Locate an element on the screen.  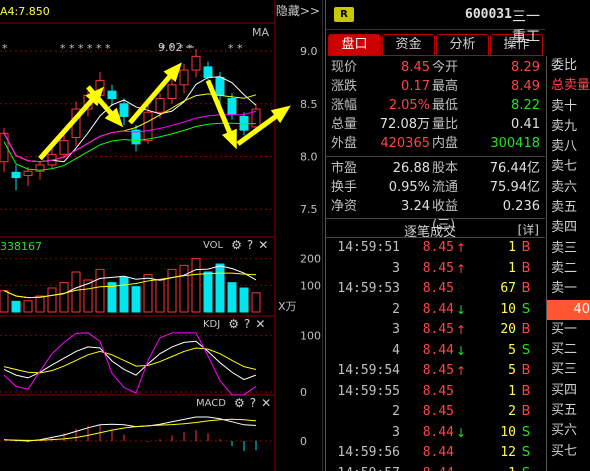
side-item: 卖二 is located at coordinates (568, 269).